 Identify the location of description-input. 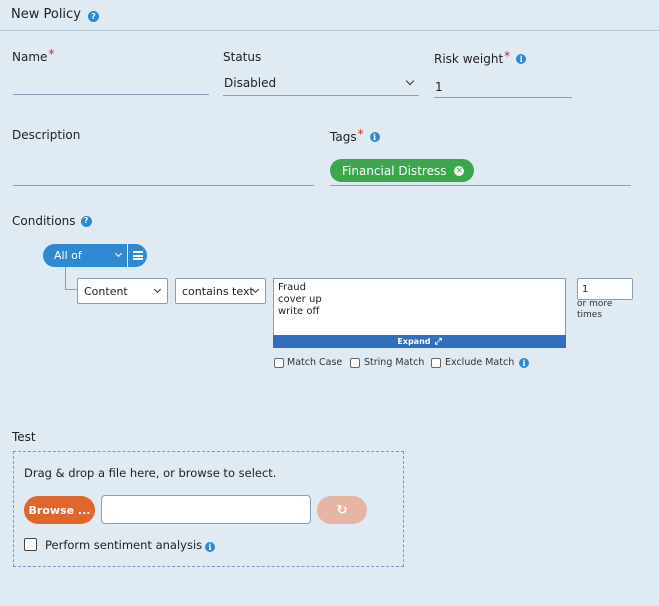
(163, 173).